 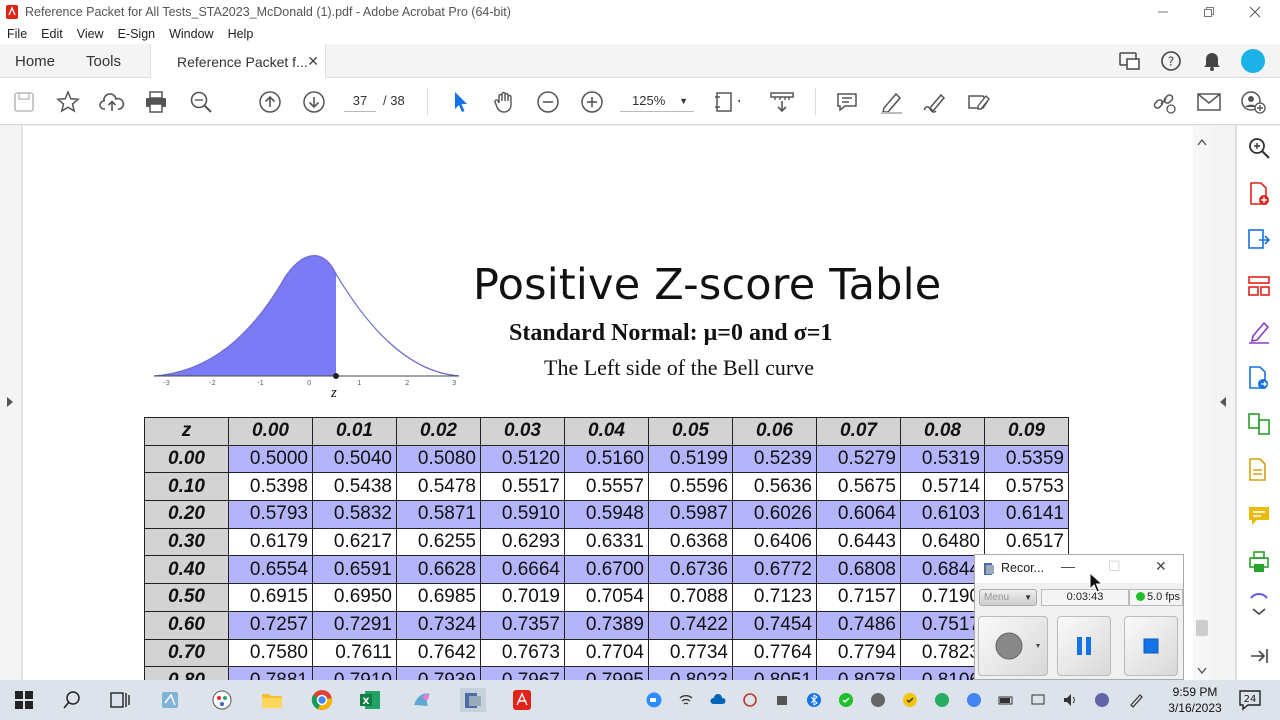 What do you see at coordinates (910, 700) in the screenshot?
I see `norton-tray-icon` at bounding box center [910, 700].